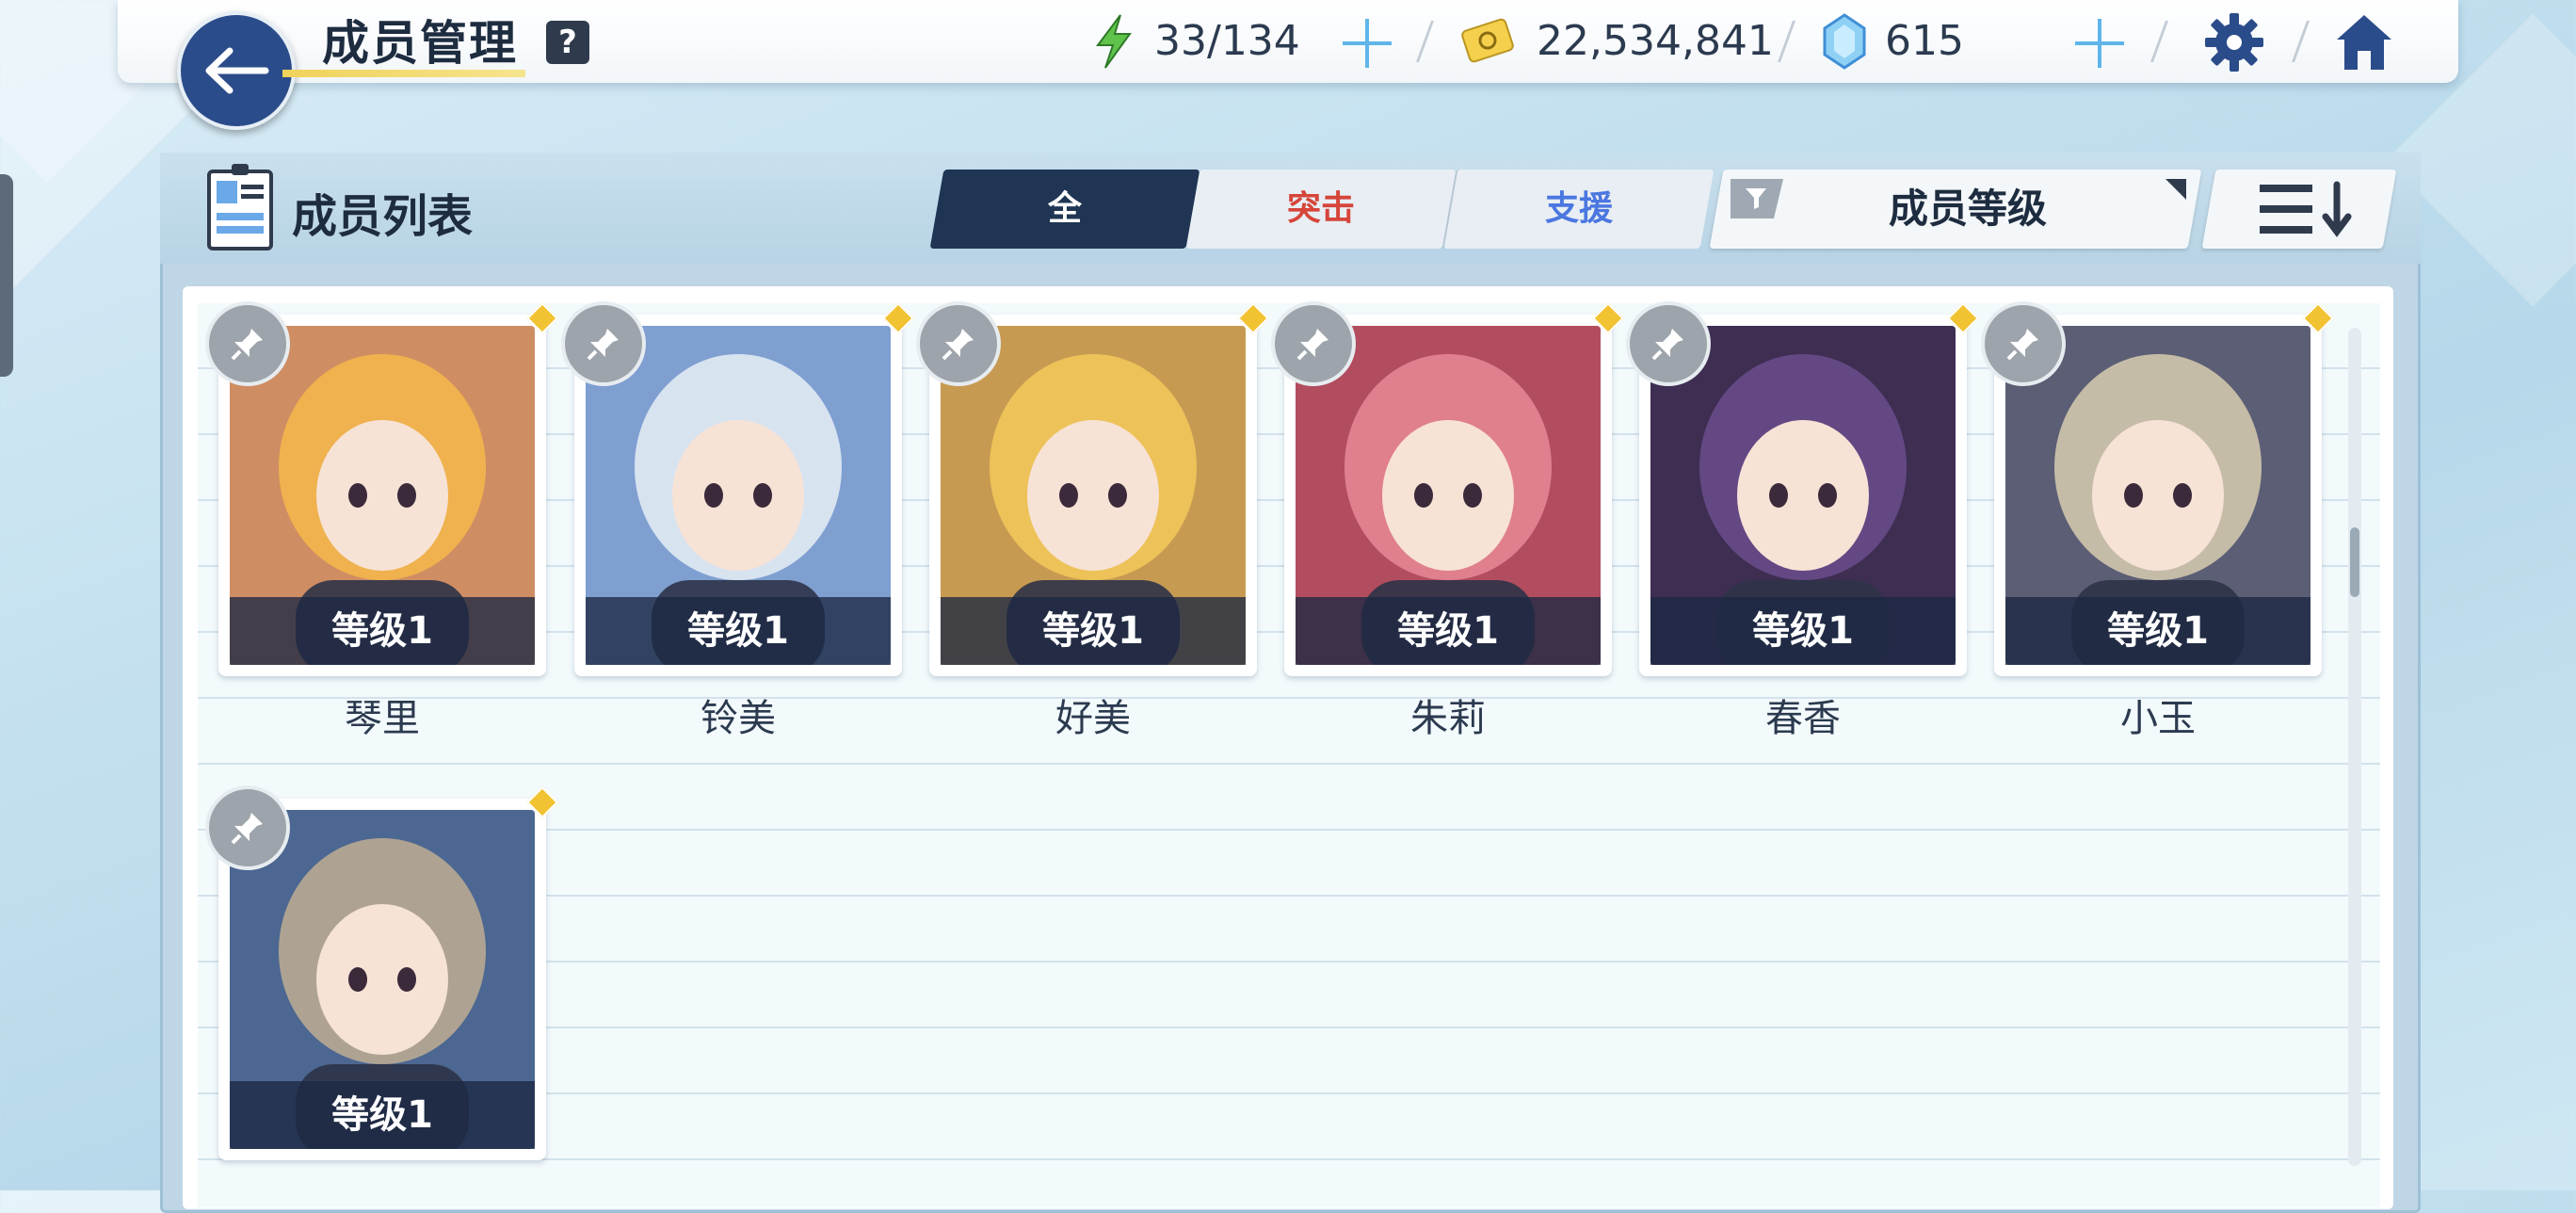  Describe the element at coordinates (2354, 562) in the screenshot. I see `scrollbar-thumb` at that location.